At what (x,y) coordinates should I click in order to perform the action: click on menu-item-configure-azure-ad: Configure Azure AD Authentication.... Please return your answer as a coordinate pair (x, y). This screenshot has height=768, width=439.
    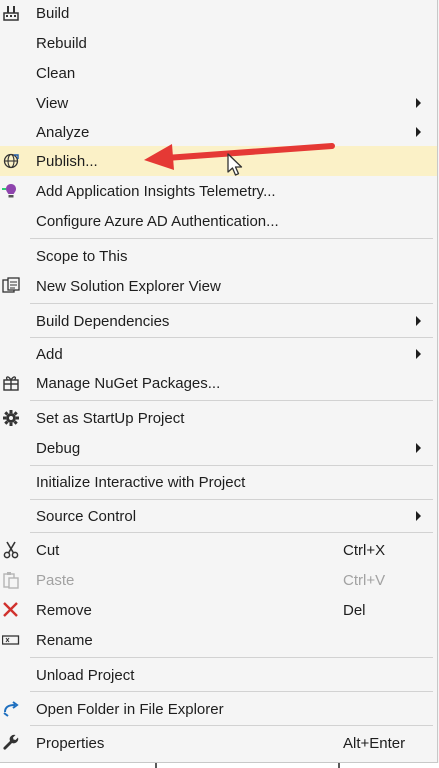
    Looking at the image, I should click on (218, 221).